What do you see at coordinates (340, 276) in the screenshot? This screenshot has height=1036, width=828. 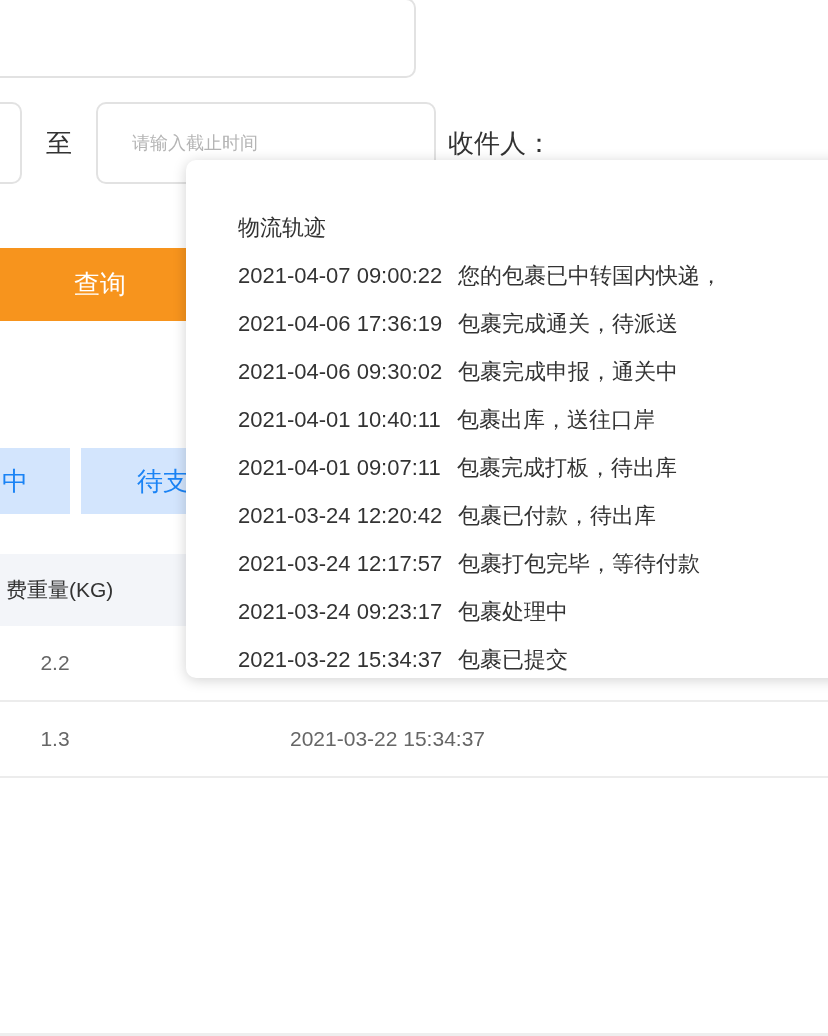 I see `event-time: 2021-04-07 09:00:22` at bounding box center [340, 276].